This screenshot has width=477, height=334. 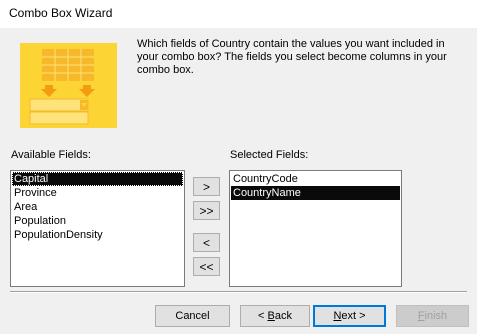 What do you see at coordinates (97, 235) in the screenshot?
I see `list-item: PopulationDensity` at bounding box center [97, 235].